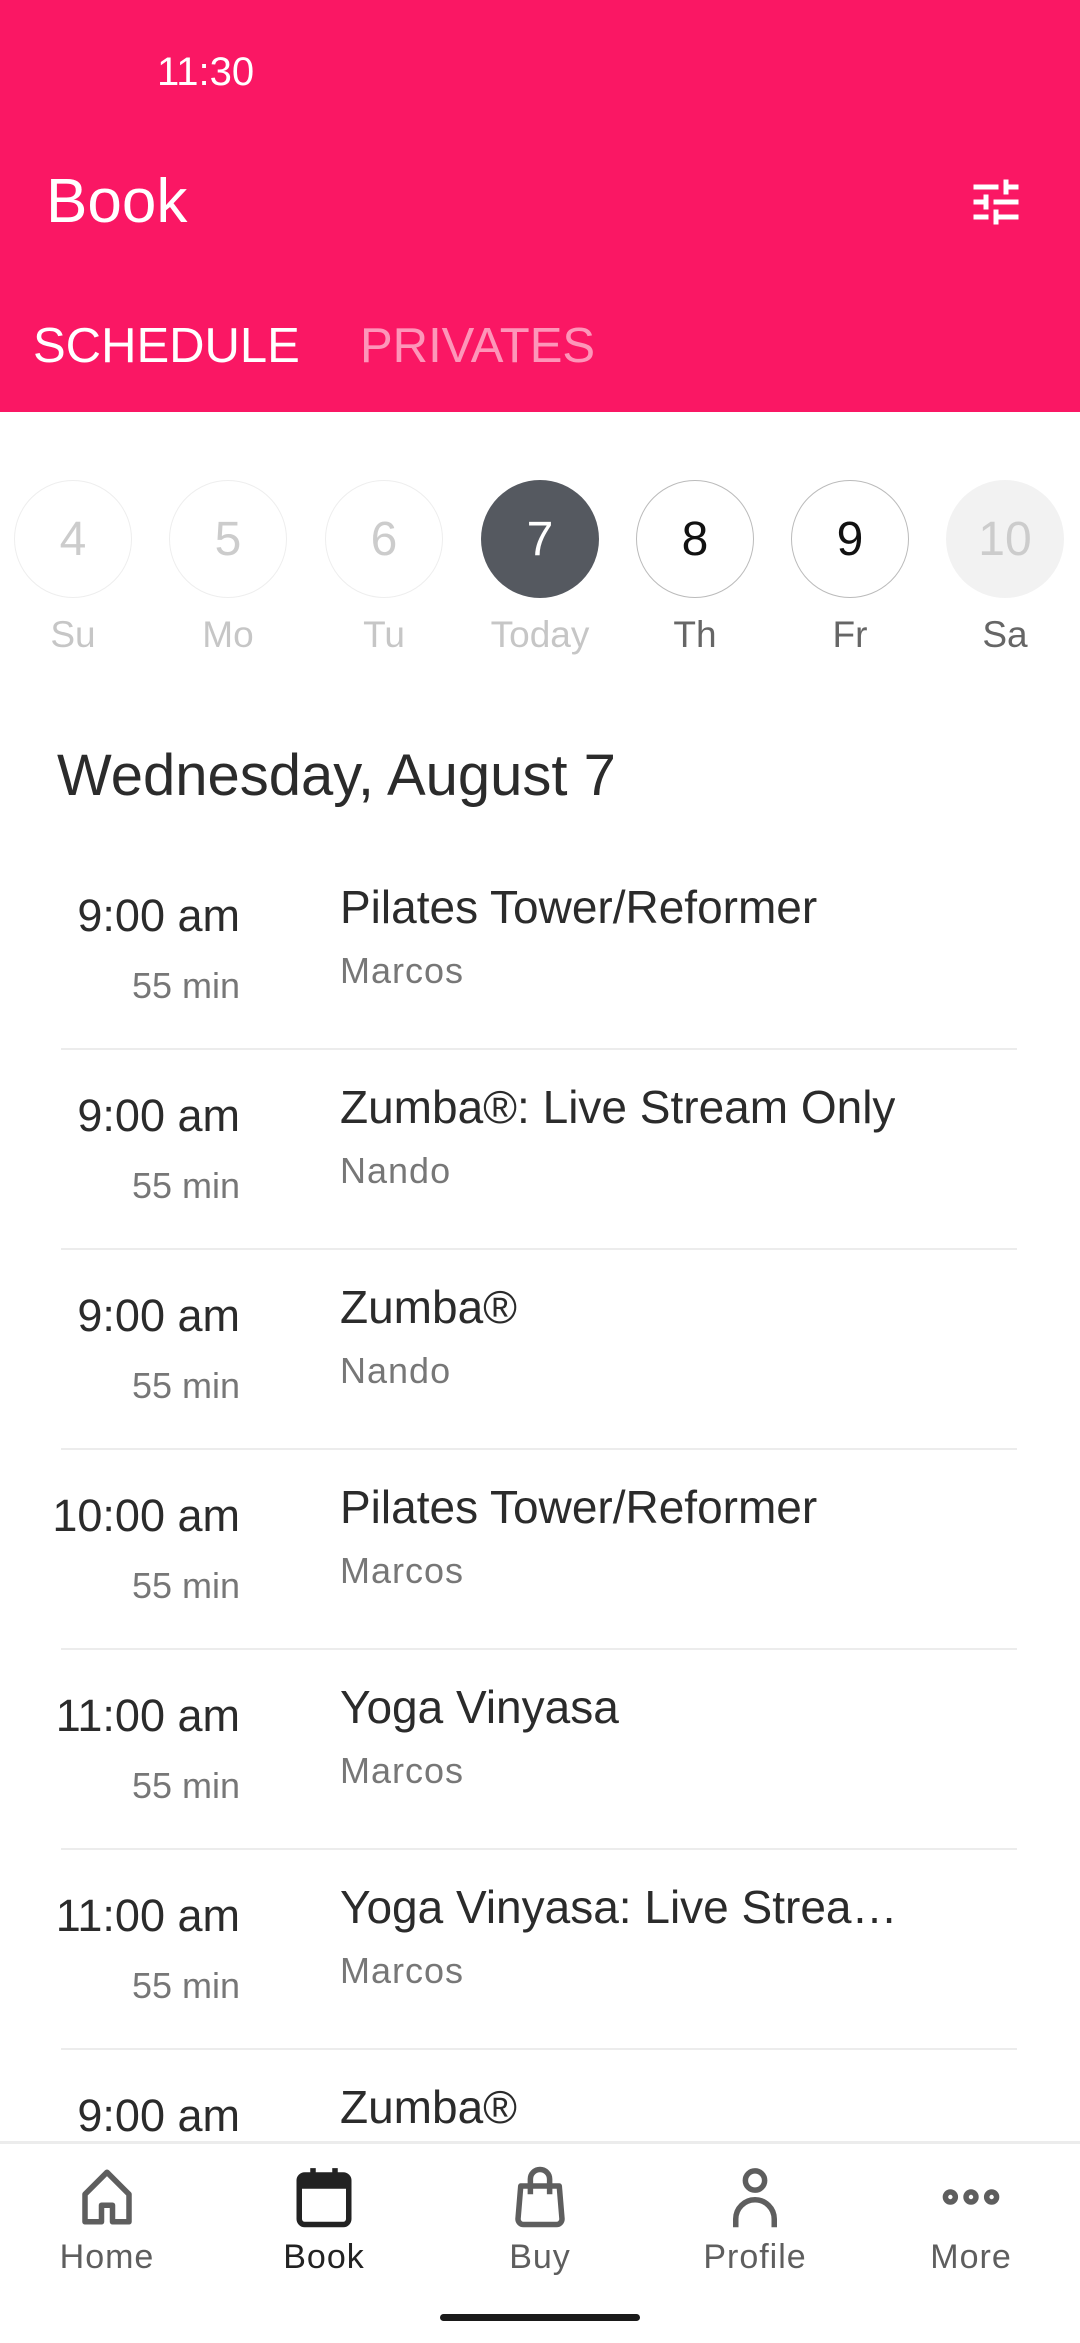 The width and height of the screenshot is (1080, 2343). Describe the element at coordinates (755, 2257) in the screenshot. I see `nav-label: Profile` at that location.